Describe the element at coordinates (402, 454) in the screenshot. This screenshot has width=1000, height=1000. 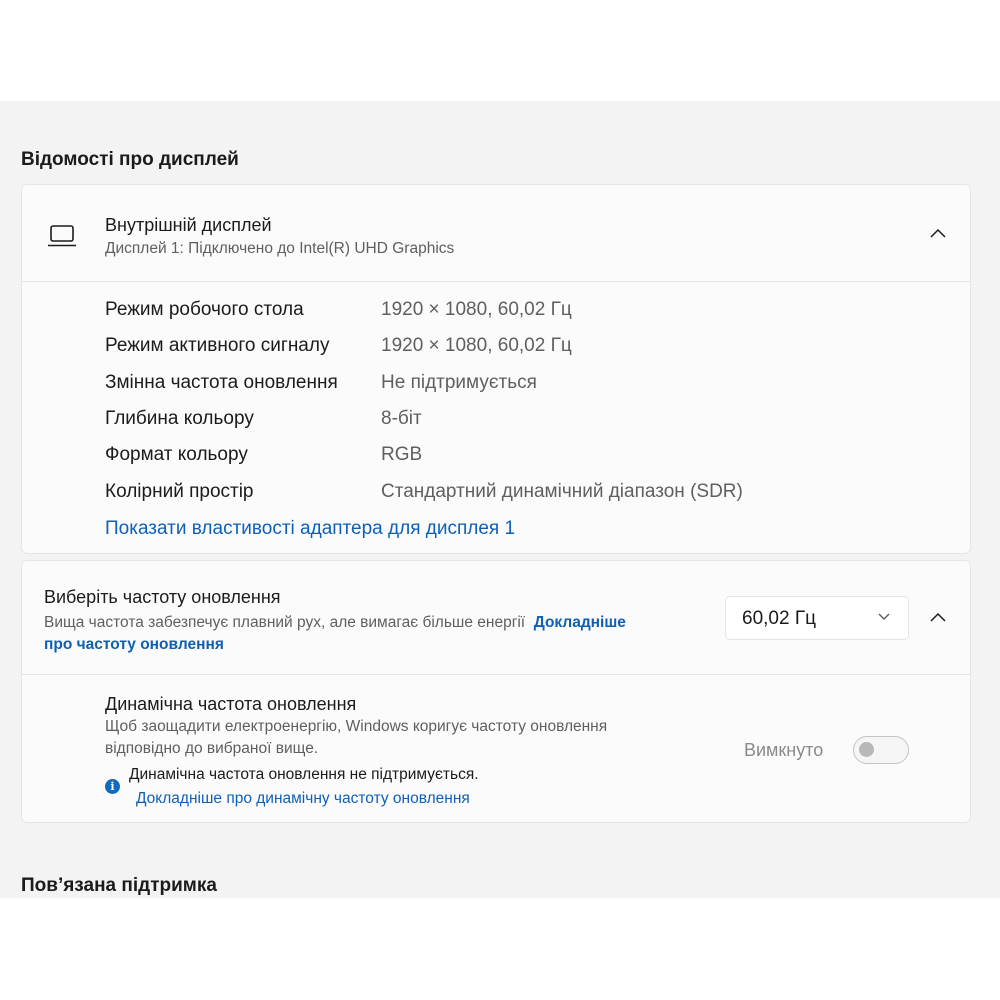
I see `prop-value-color-format: RGB` at that location.